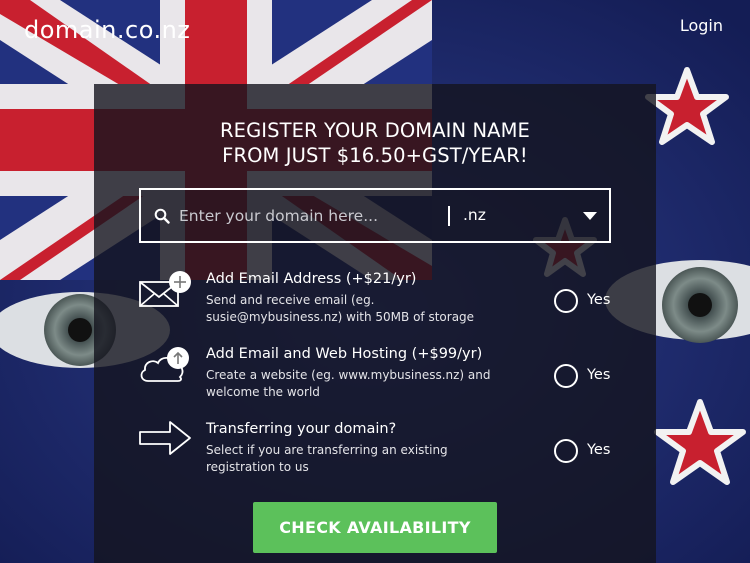 The height and width of the screenshot is (563, 750). What do you see at coordinates (536, 215) in the screenshot?
I see `tld-select: .nz` at bounding box center [536, 215].